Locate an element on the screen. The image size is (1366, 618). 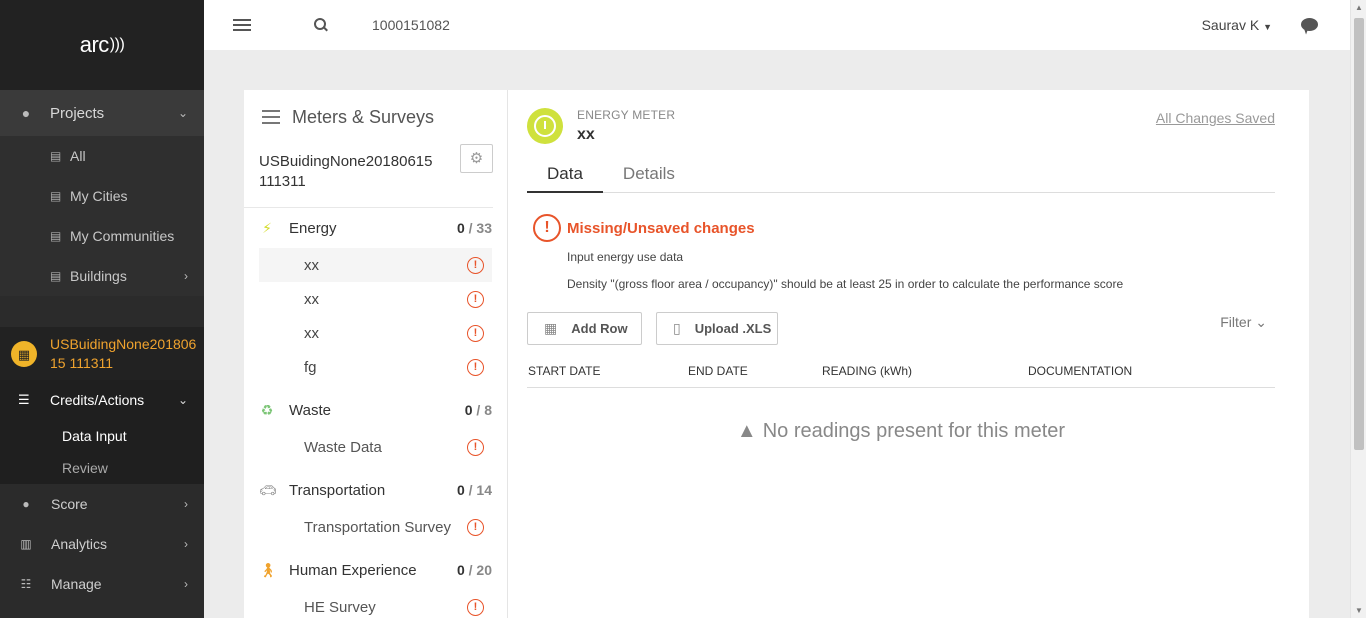
search-value: 1000151082 is located at coordinates (411, 25).